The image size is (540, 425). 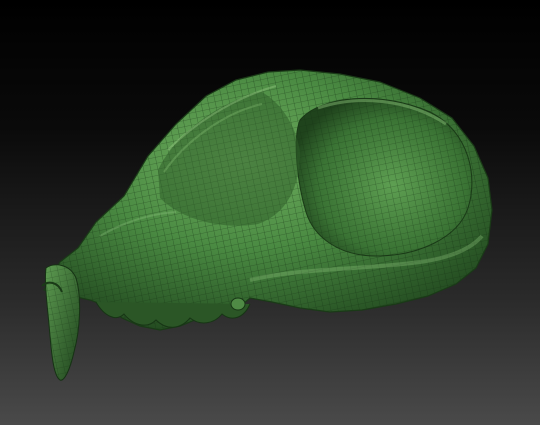 What do you see at coordinates (61, 322) in the screenshot?
I see `canine-fang` at bounding box center [61, 322].